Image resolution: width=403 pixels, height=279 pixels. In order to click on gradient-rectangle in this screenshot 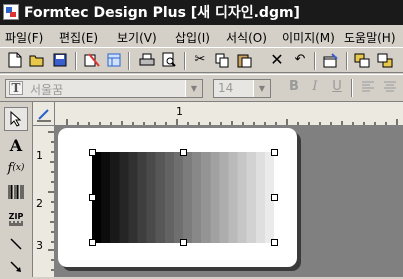, I will do `click(183, 197)`.